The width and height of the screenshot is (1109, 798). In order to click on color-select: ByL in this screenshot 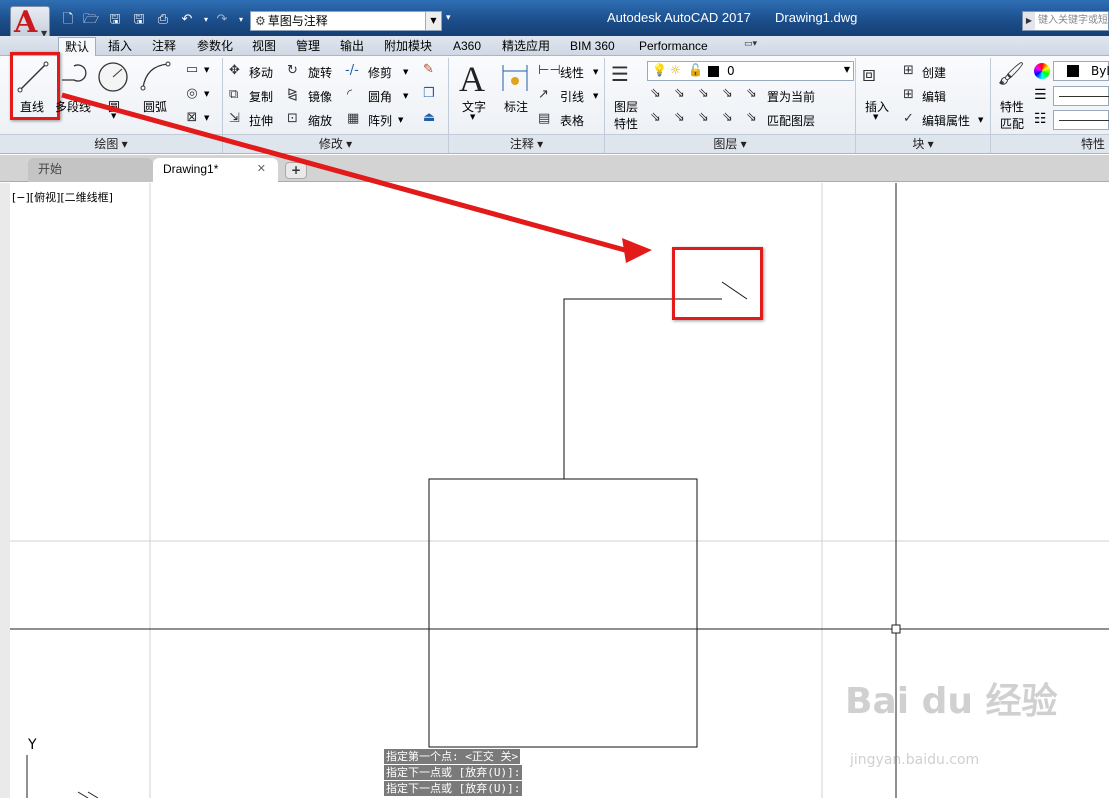, I will do `click(1081, 71)`.